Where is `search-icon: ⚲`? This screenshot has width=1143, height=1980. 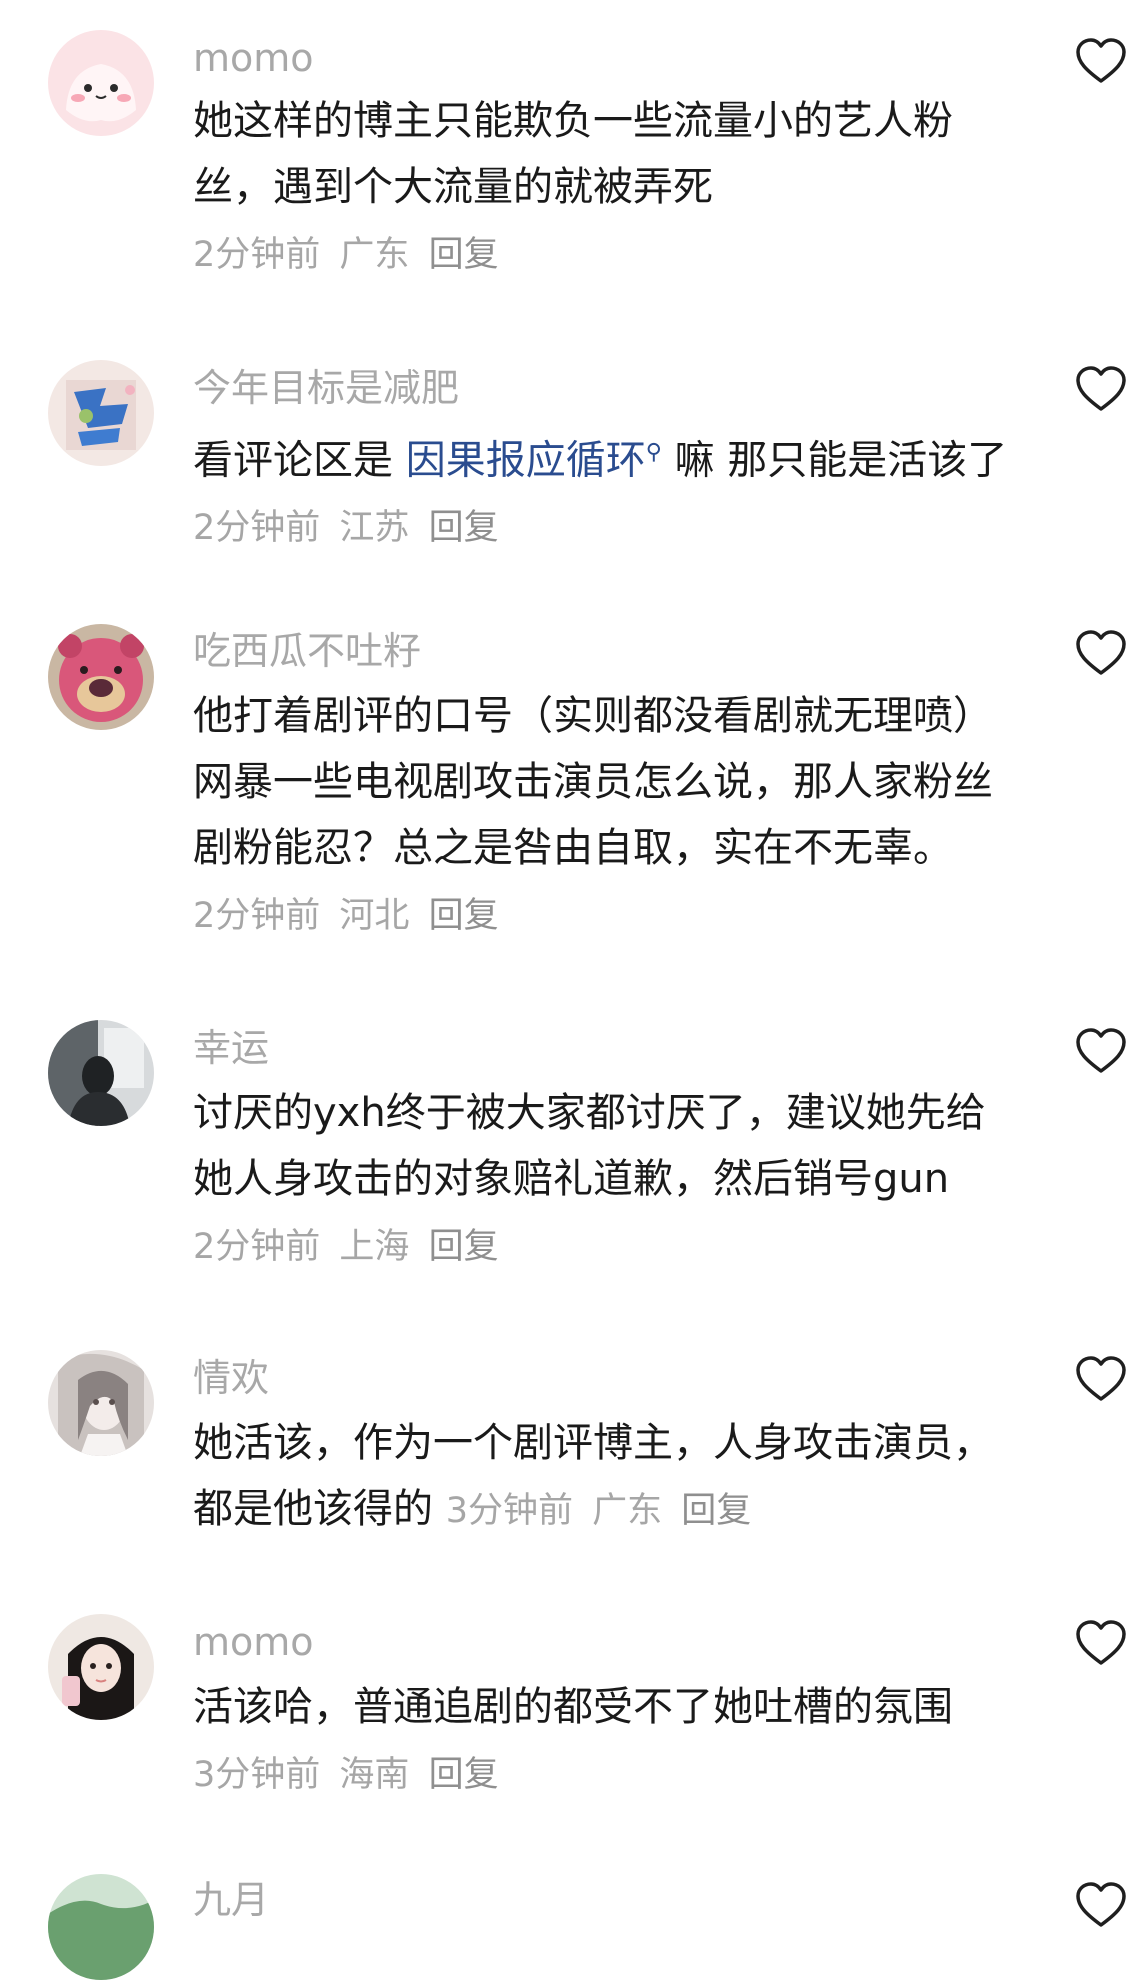 search-icon: ⚲ is located at coordinates (654, 452).